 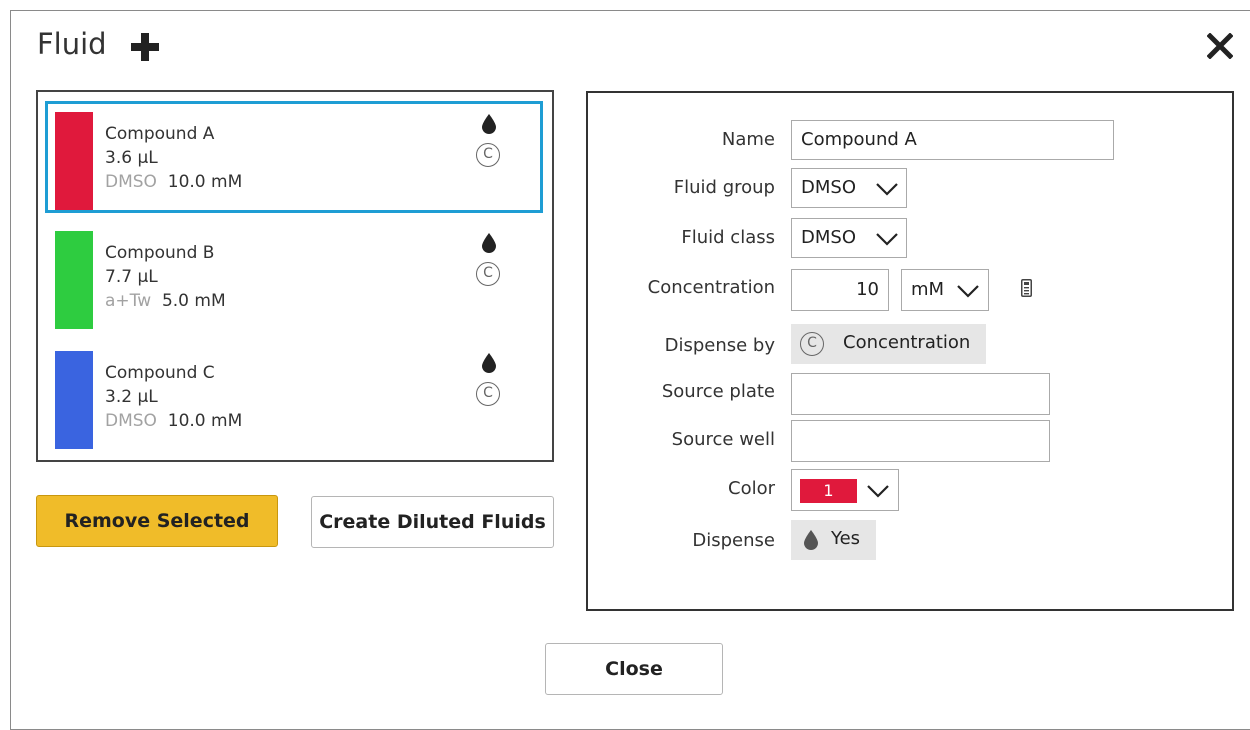 I want to click on fluid-item-compound-c: Compound C 3.2 µL DMSO 10.0 mM C, so click(x=294, y=396).